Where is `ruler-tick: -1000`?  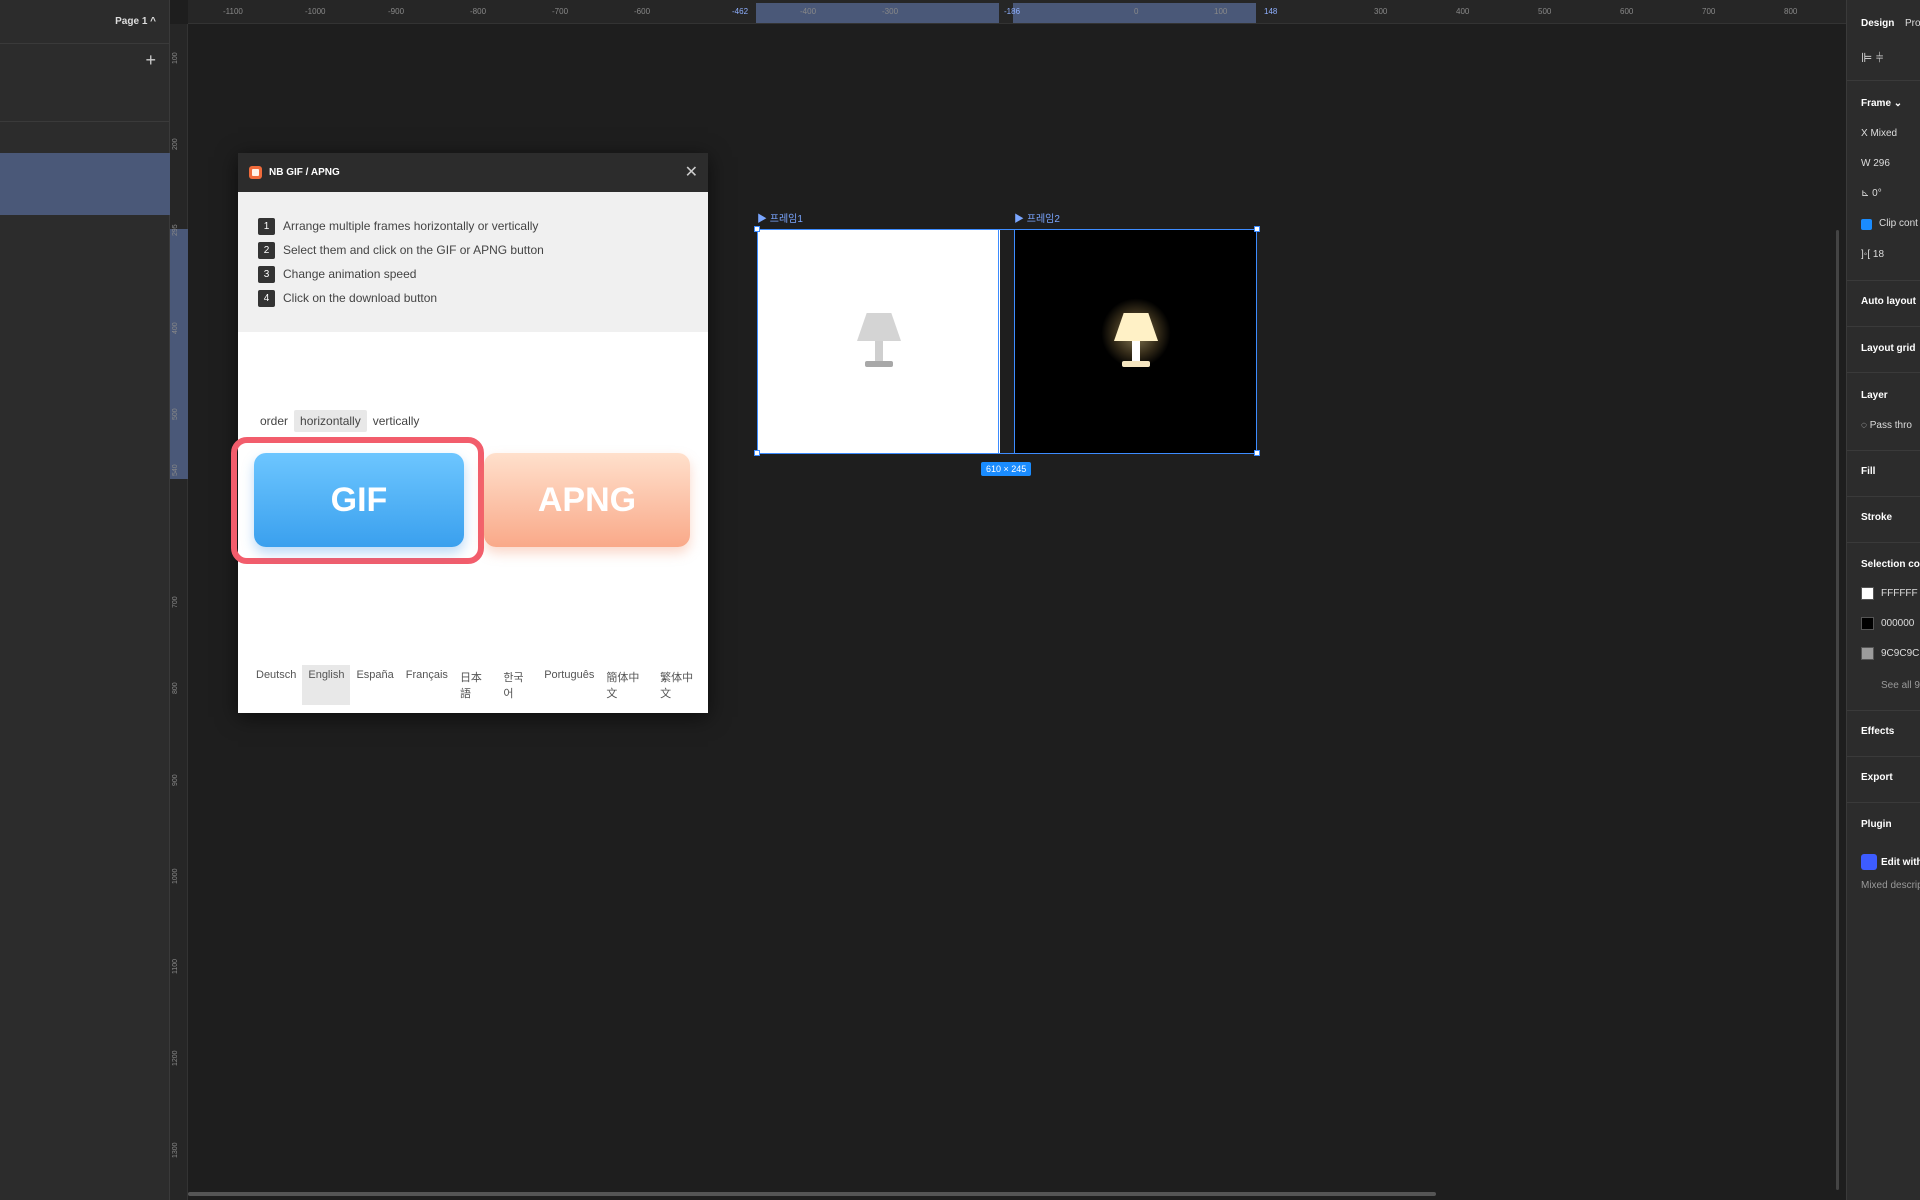 ruler-tick: -1000 is located at coordinates (315, 11).